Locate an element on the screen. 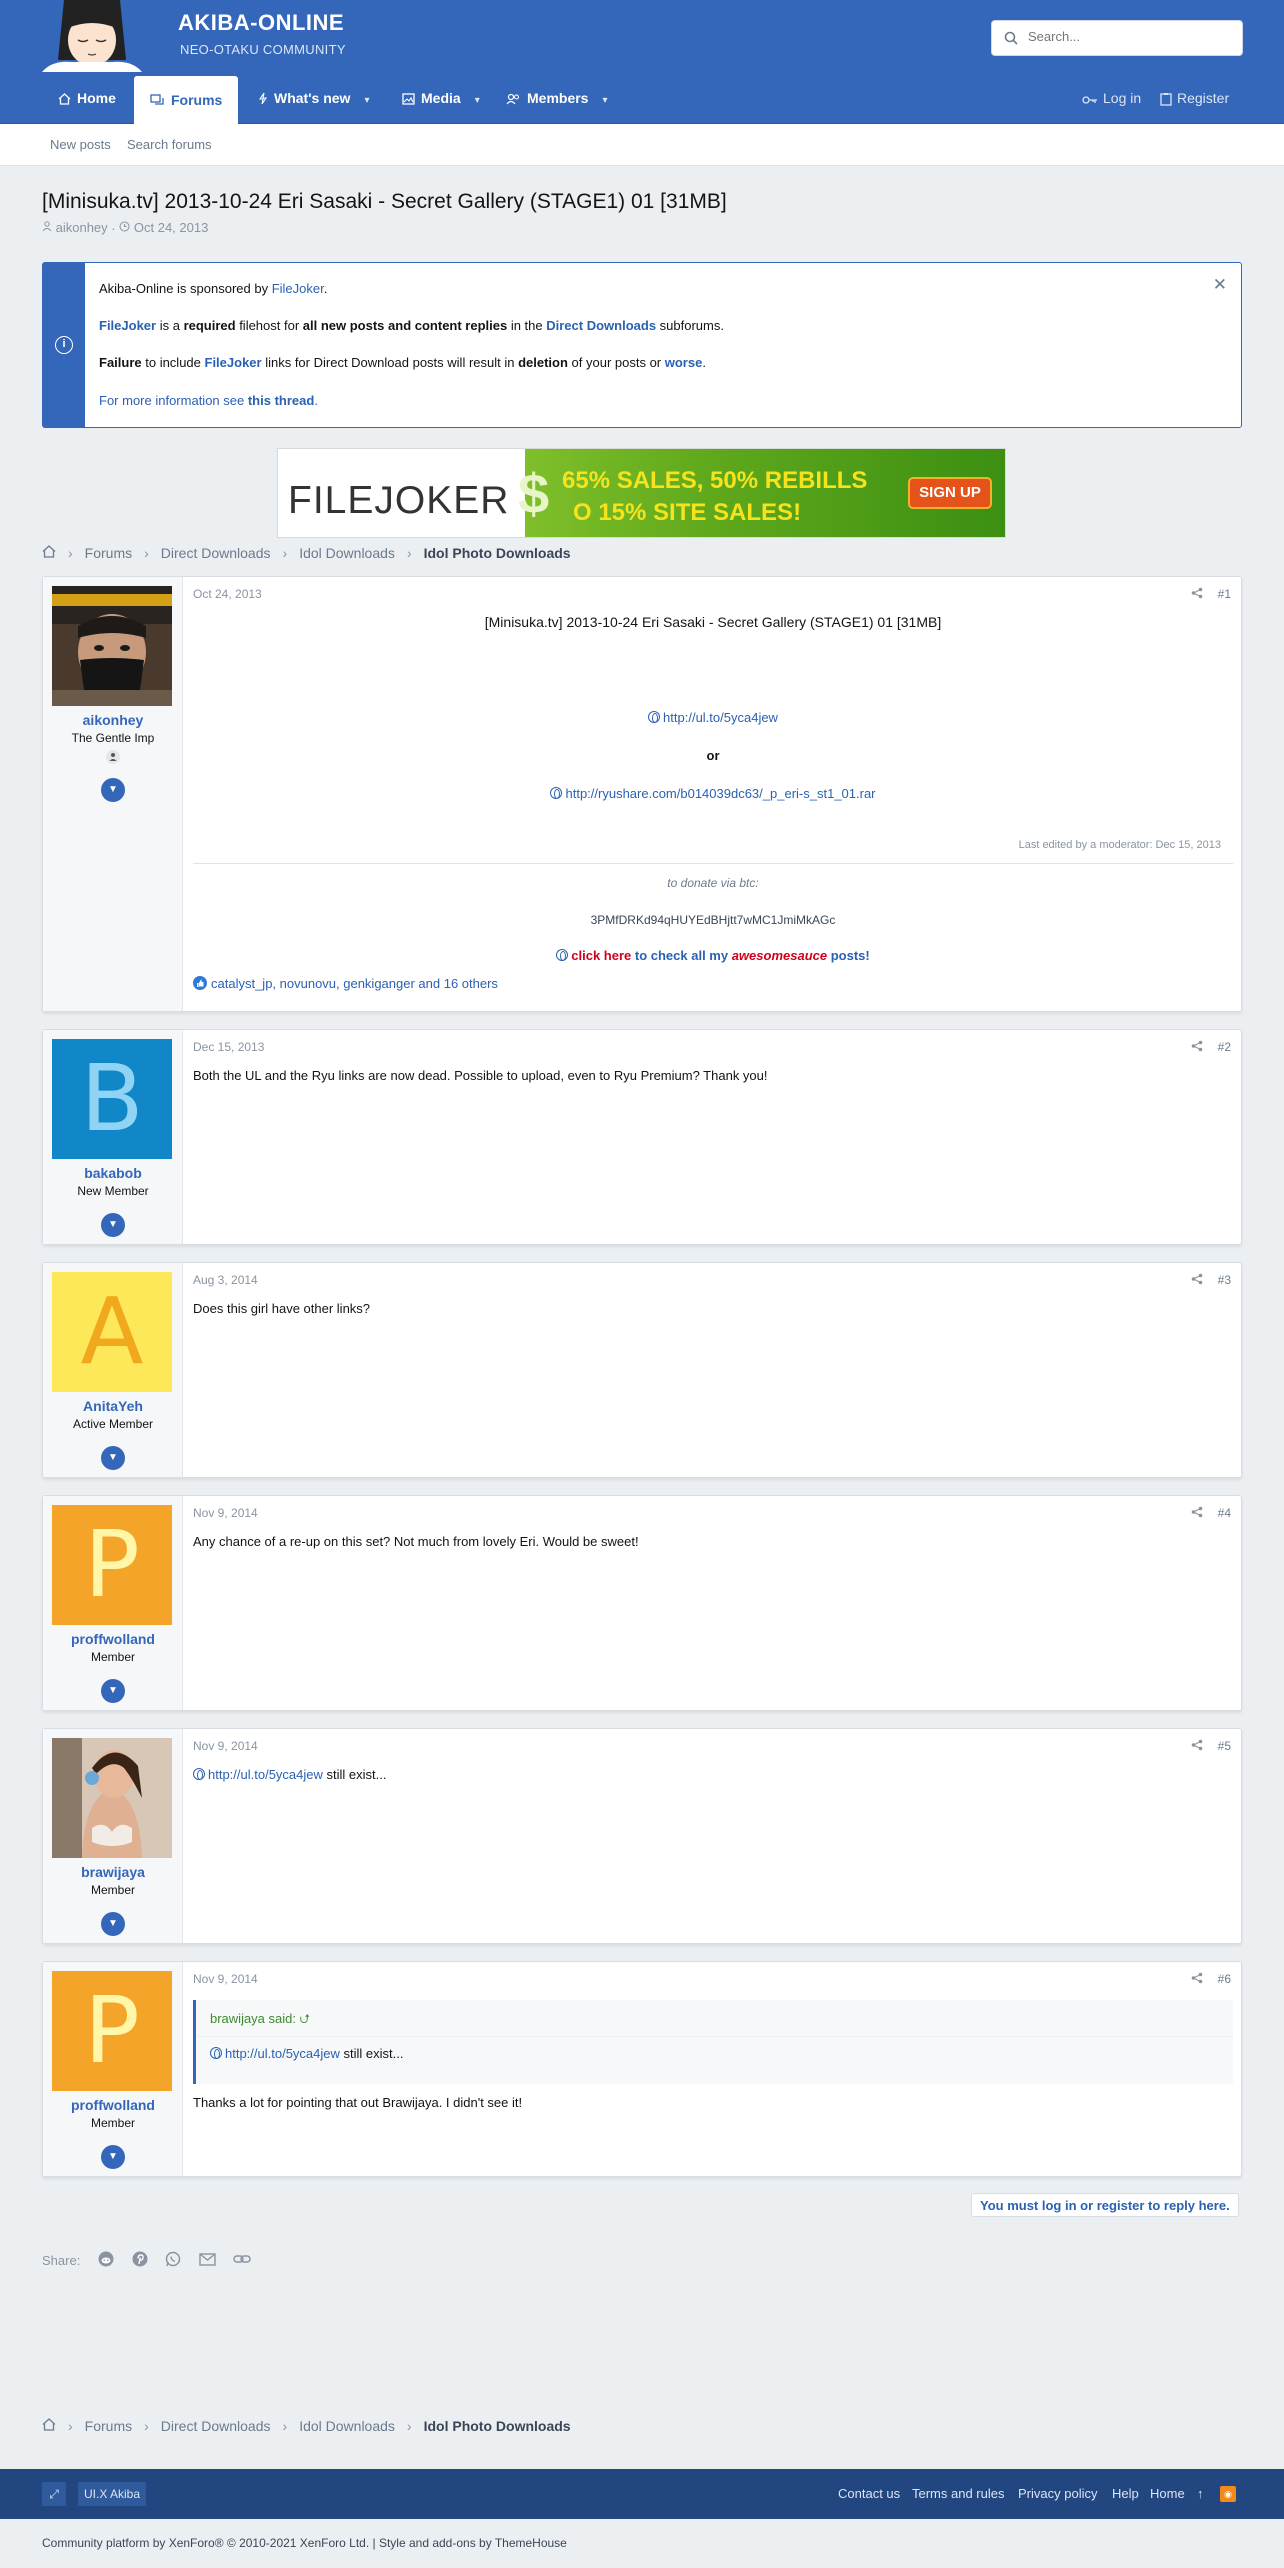 The image size is (1284, 2568). footer-terms-link: Terms and rules is located at coordinates (958, 2493).